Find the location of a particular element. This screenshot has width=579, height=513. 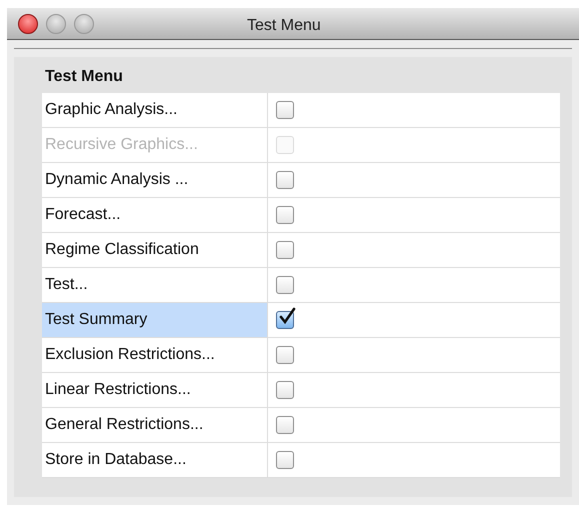

menu-item: Test Summary is located at coordinates (155, 320).